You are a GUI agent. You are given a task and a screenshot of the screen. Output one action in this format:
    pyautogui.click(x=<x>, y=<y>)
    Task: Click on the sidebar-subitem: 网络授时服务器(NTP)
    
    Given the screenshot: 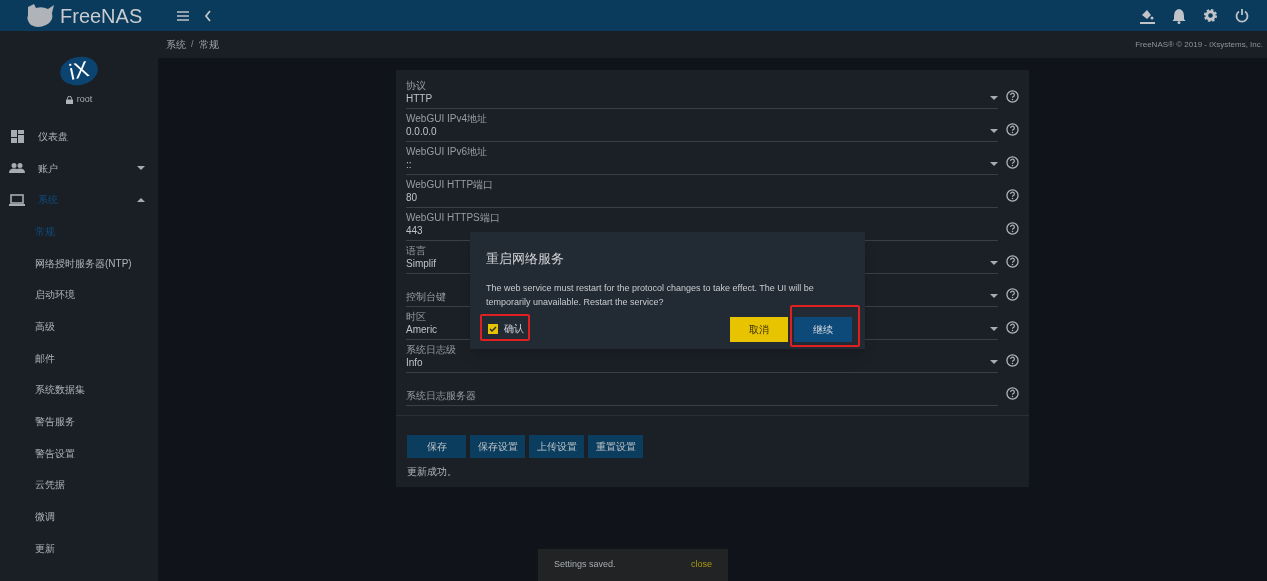 What is the action you would take?
    pyautogui.click(x=79, y=263)
    